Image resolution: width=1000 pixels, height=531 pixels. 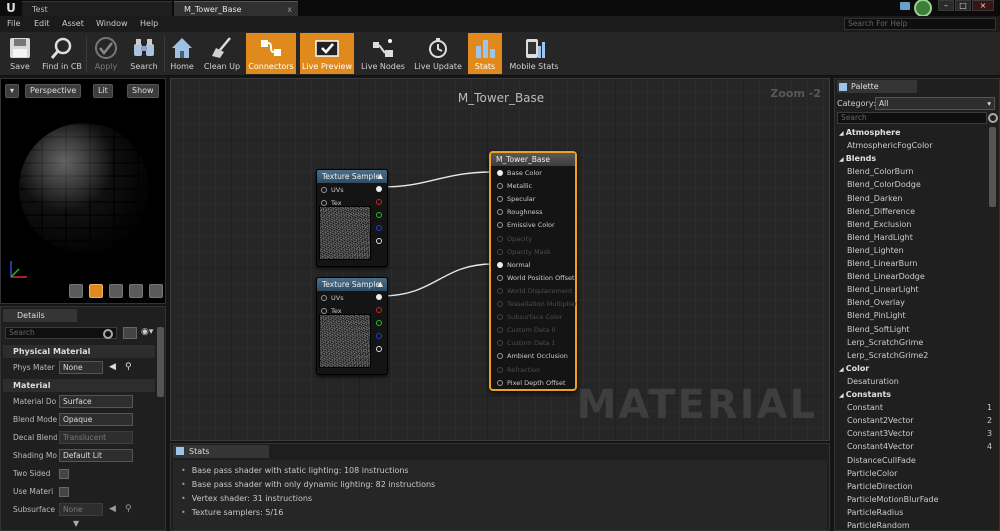 I want to click on minimize-icon: –, so click(x=946, y=5).